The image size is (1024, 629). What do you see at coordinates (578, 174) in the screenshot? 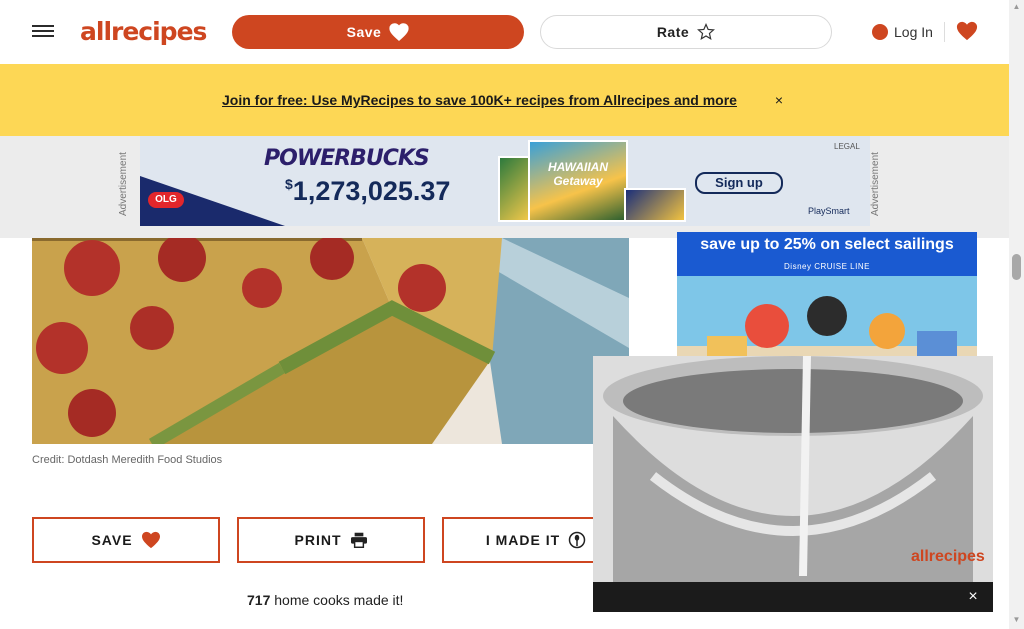
I see `ticket-text: HAWAIIAN Getaway` at bounding box center [578, 174].